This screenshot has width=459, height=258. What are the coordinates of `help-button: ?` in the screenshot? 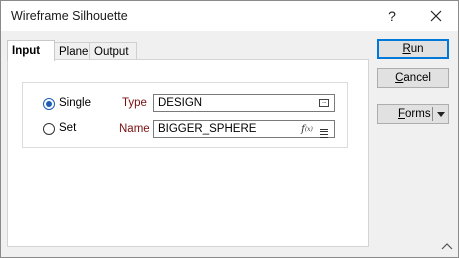 It's located at (392, 16).